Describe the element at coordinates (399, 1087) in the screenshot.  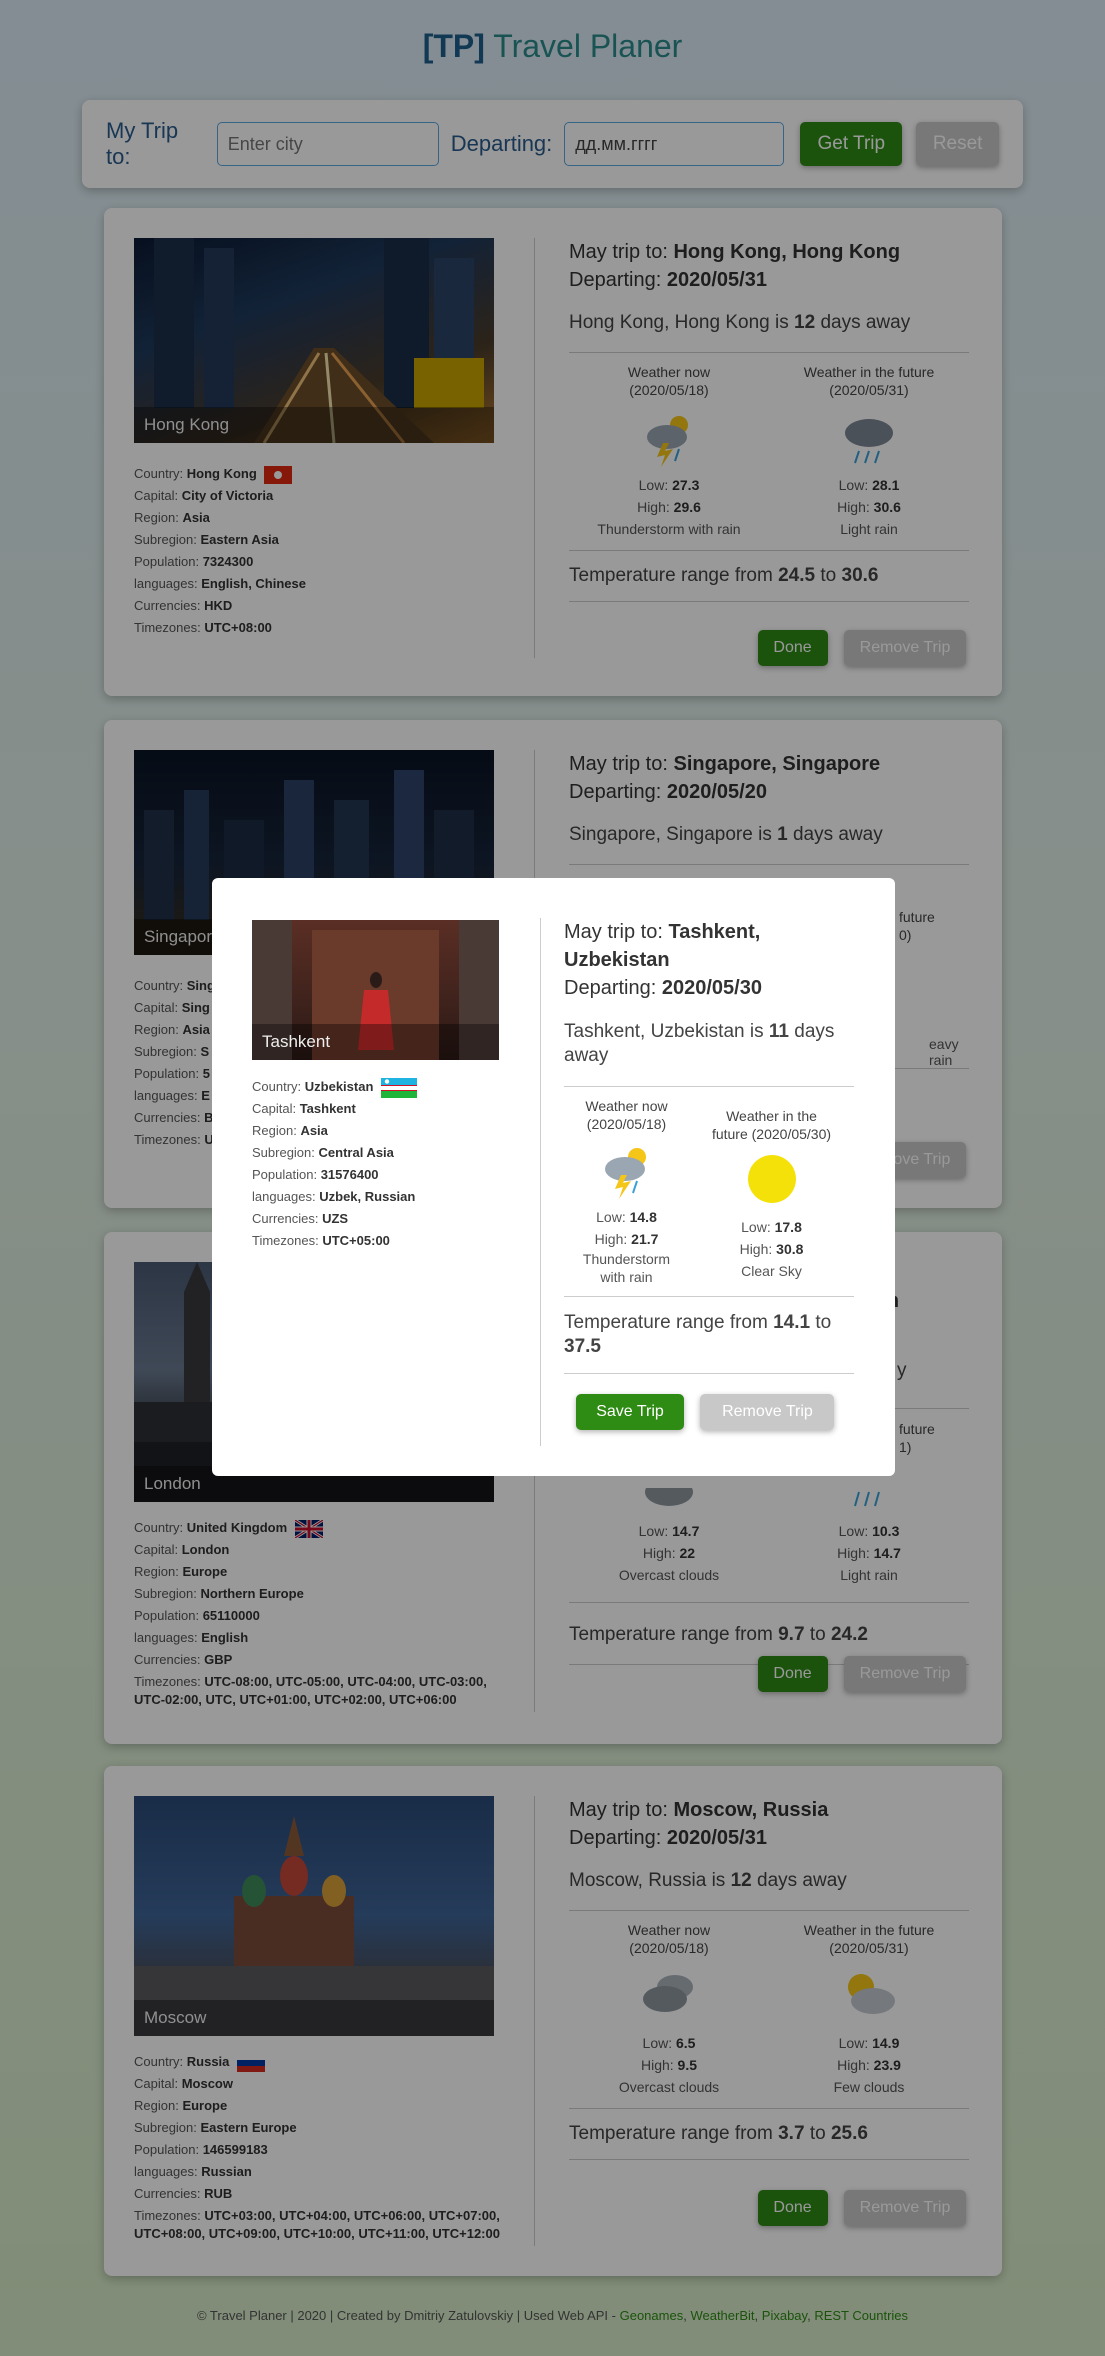
I see `uzbekistan-flag-icon` at that location.